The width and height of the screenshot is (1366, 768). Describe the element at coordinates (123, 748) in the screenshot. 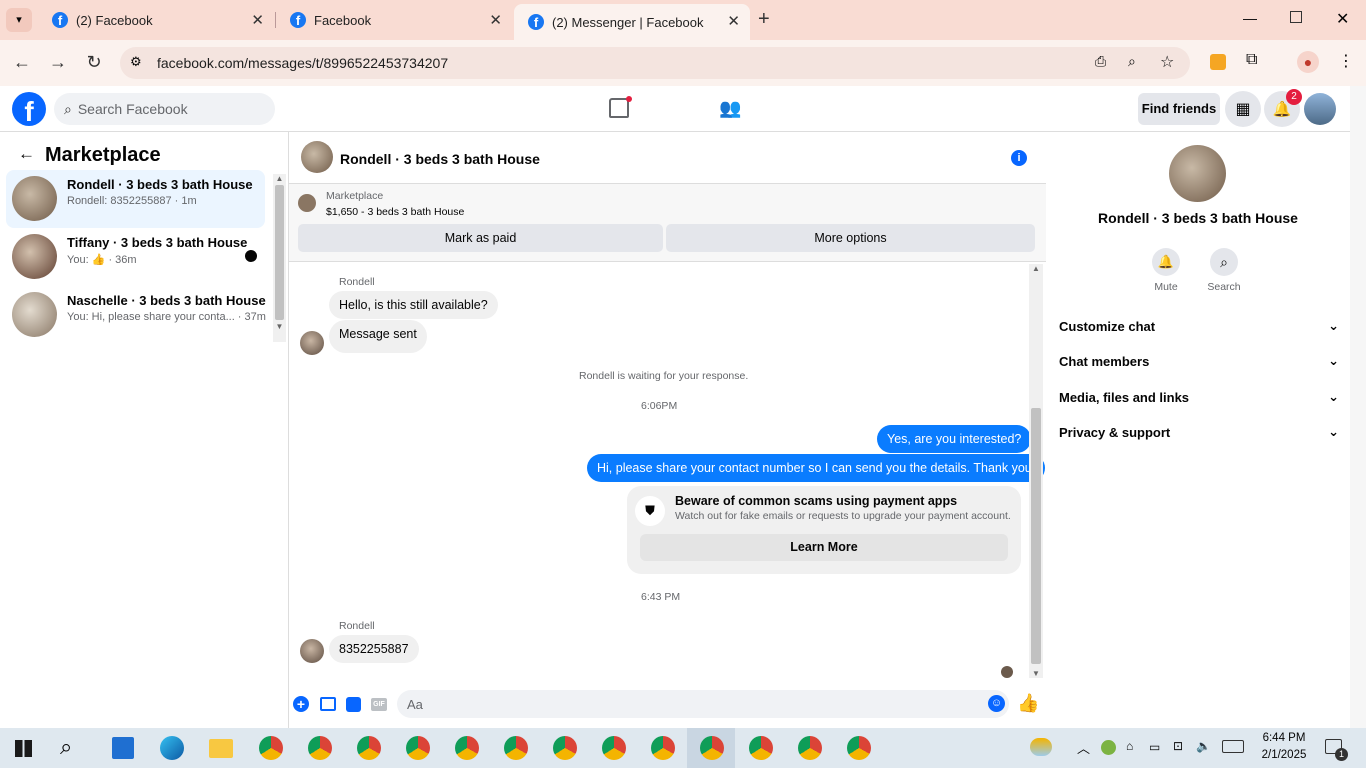

I see `store-icon` at that location.